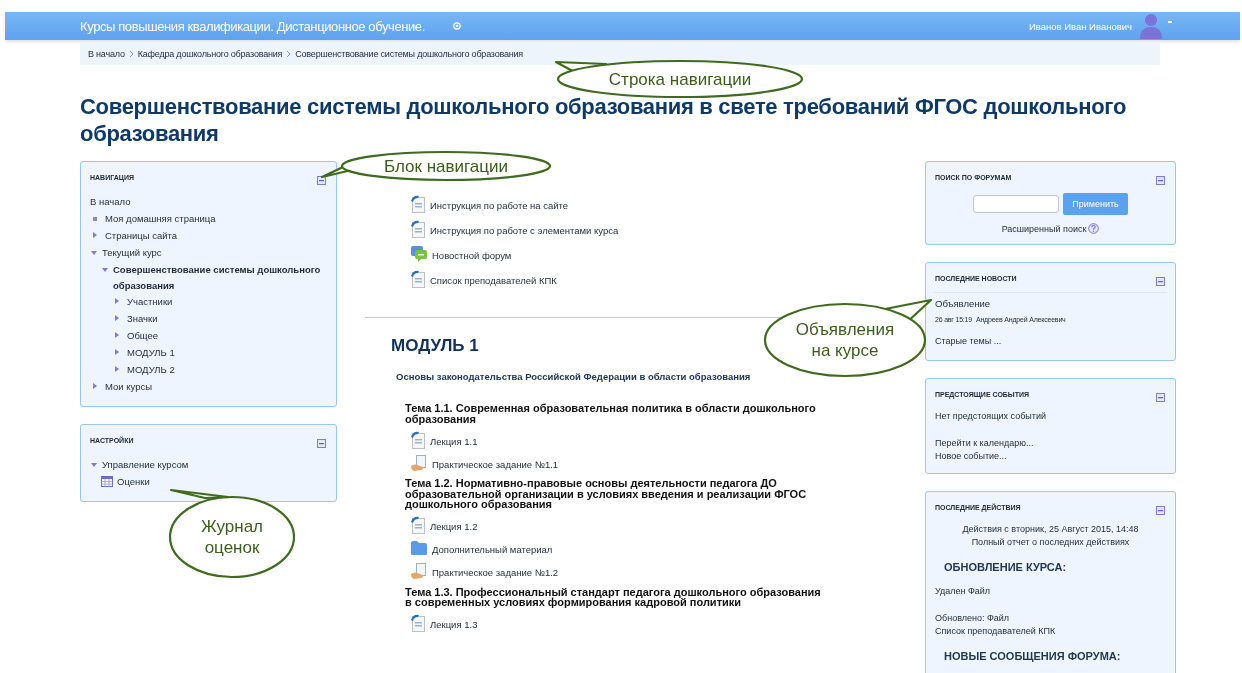  Describe the element at coordinates (150, 302) in the screenshot. I see `tree-item: Участники` at that location.